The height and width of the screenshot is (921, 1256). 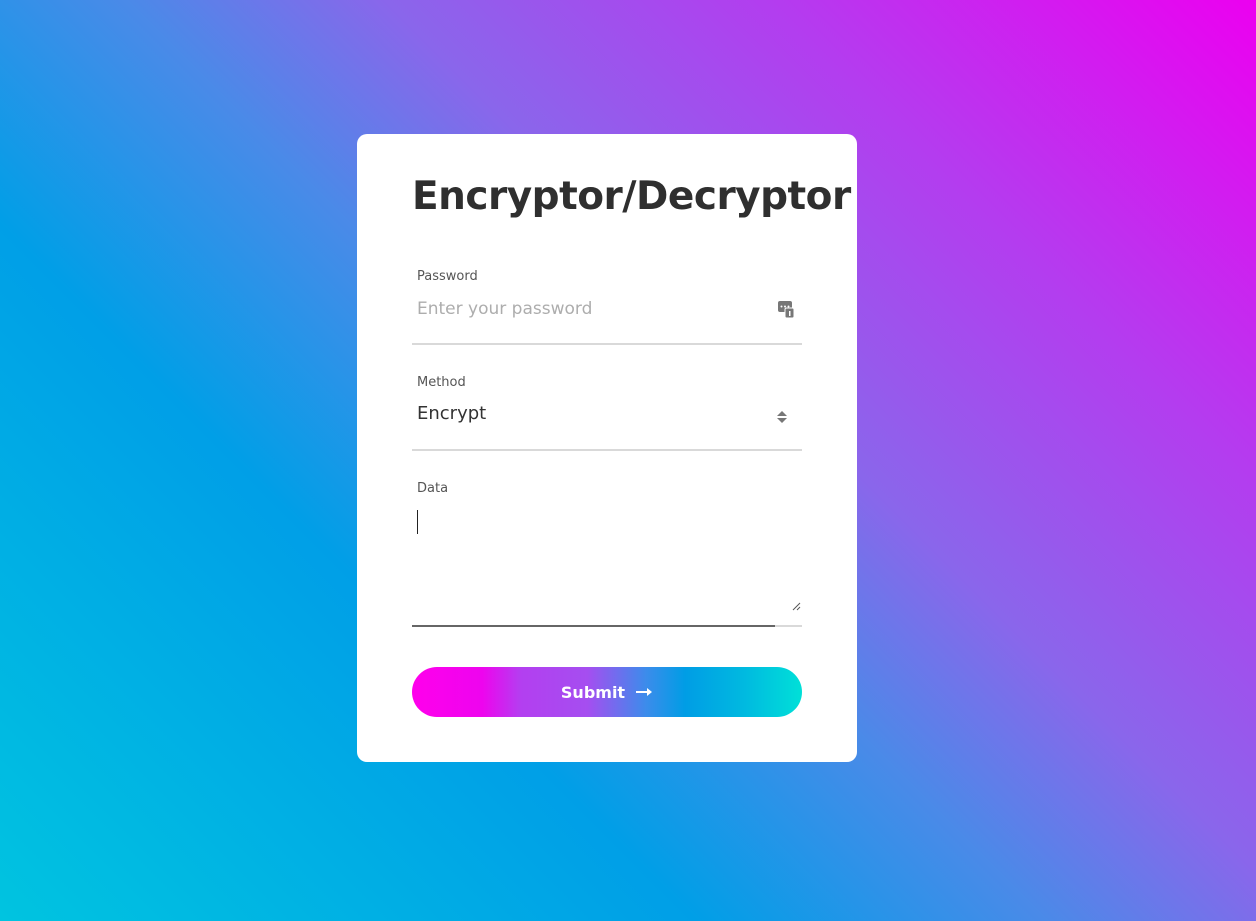 I want to click on data-textarea, so click(x=607, y=559).